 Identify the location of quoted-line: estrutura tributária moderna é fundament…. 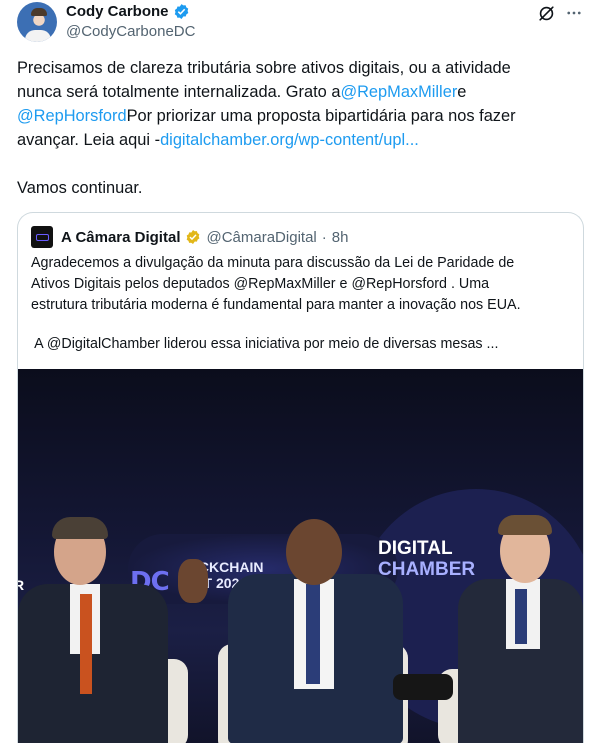
(276, 305).